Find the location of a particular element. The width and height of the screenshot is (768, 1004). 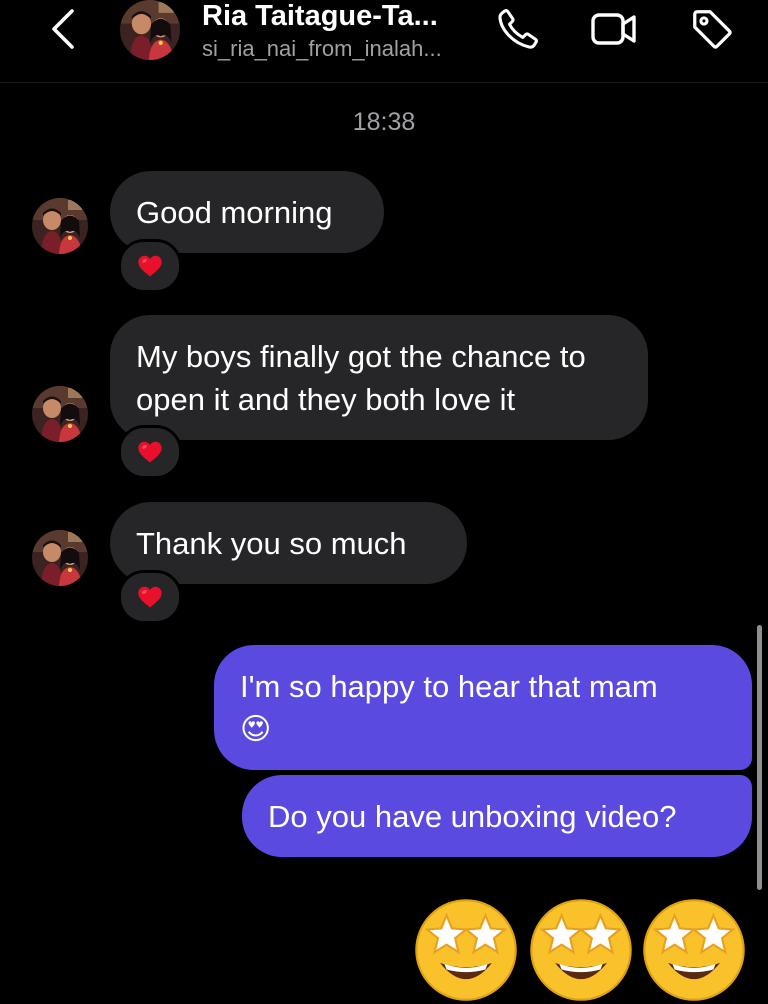

tag-icon is located at coordinates (712, 29).